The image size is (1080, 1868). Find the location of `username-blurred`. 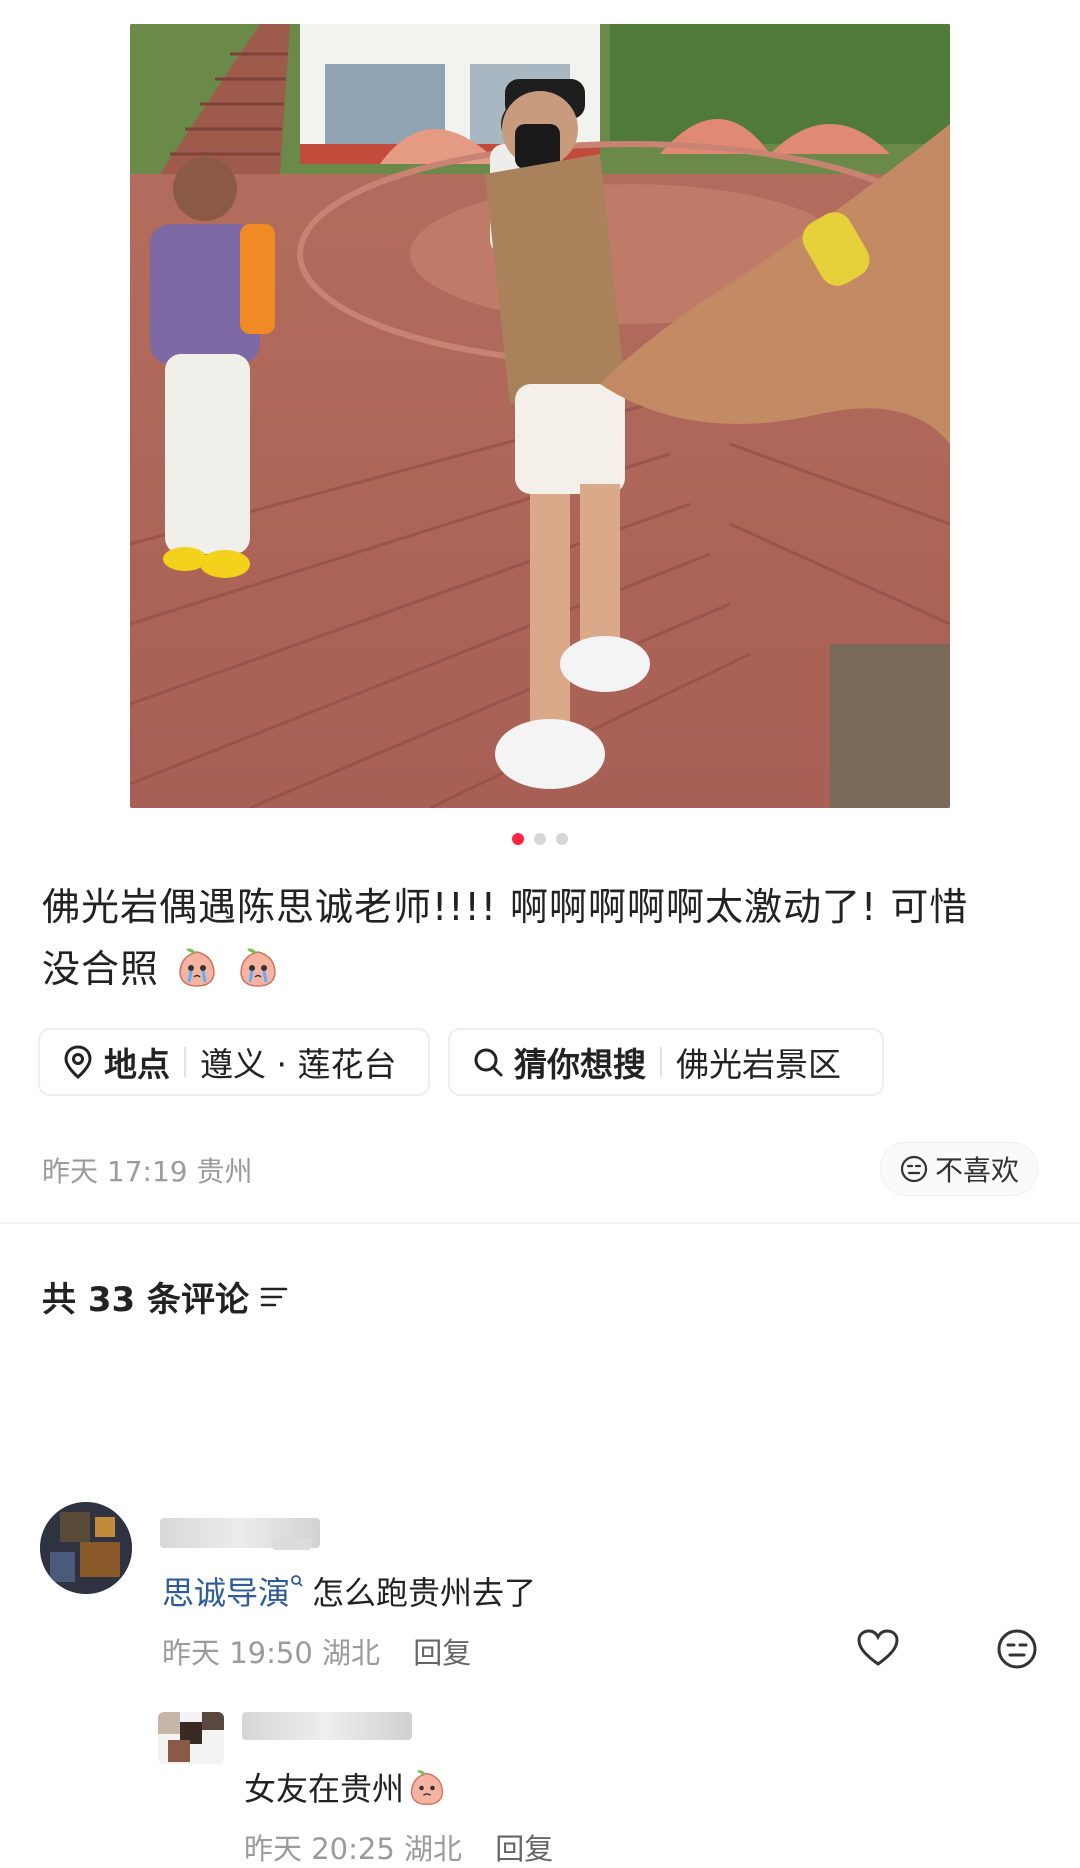

username-blurred is located at coordinates (327, 1726).